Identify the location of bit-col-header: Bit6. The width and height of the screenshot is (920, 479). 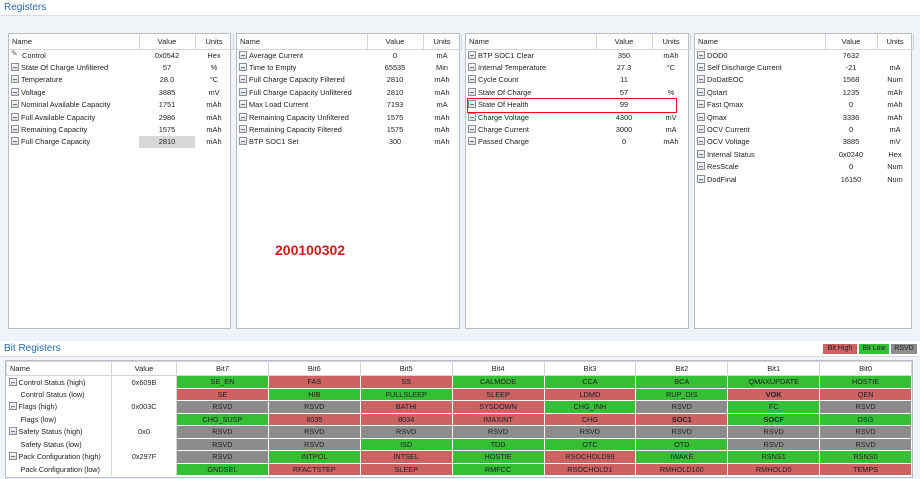
(314, 368).